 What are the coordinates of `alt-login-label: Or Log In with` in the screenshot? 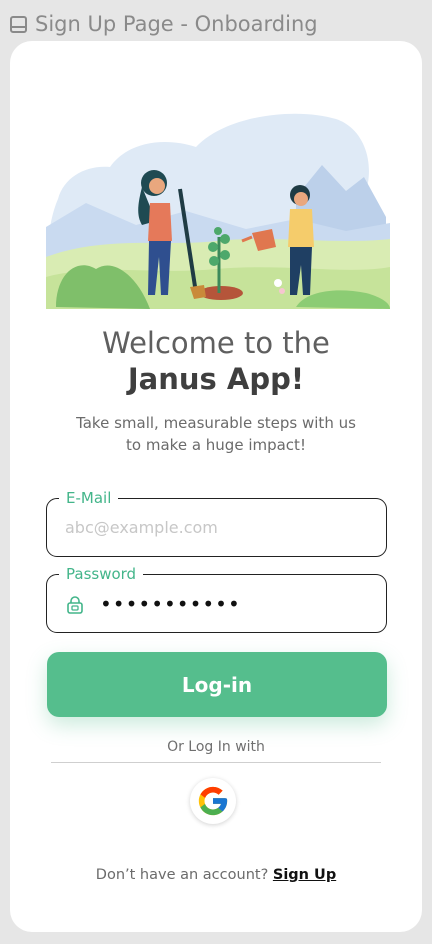 It's located at (216, 747).